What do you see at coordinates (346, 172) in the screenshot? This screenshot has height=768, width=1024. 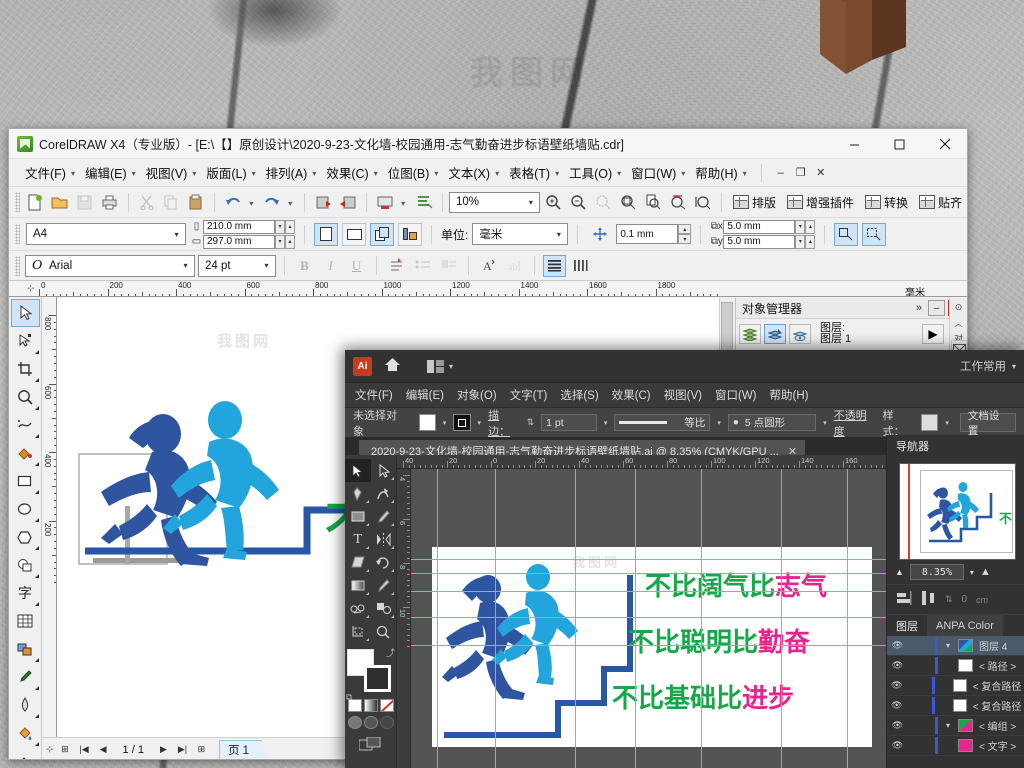 I see `menu-effects: 效果(C)` at bounding box center [346, 172].